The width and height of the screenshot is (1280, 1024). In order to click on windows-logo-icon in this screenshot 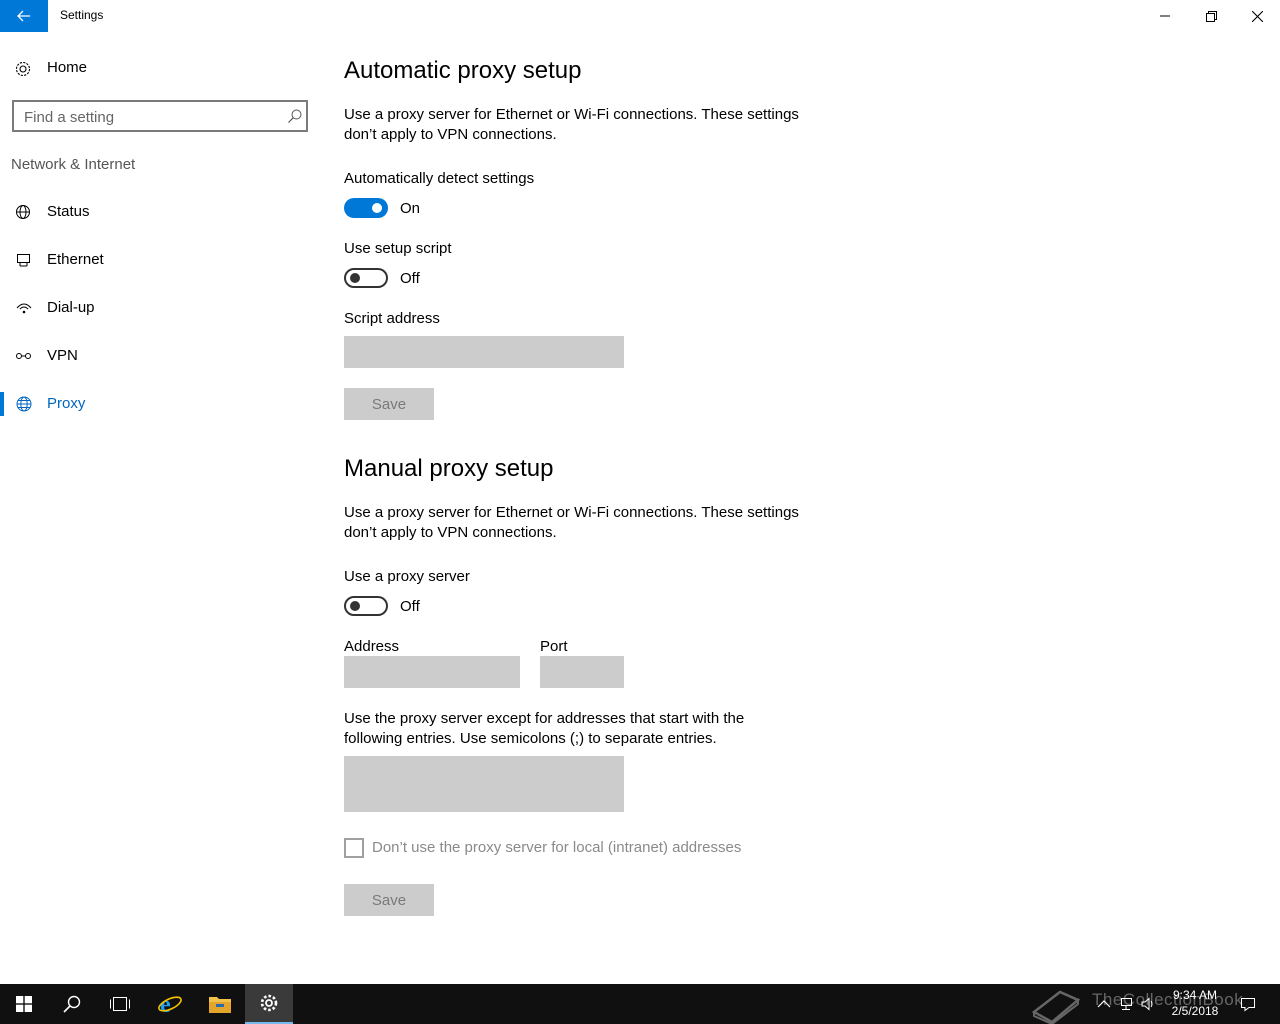, I will do `click(24, 1004)`.